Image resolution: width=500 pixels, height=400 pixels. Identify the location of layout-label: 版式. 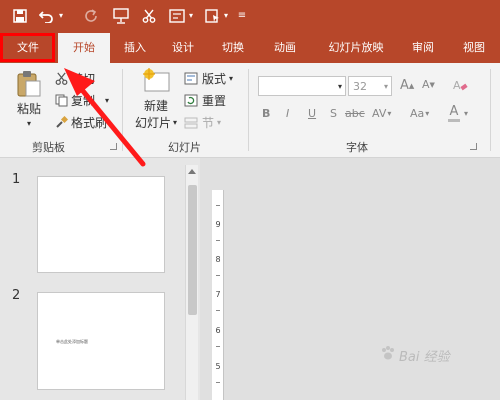
(214, 78).